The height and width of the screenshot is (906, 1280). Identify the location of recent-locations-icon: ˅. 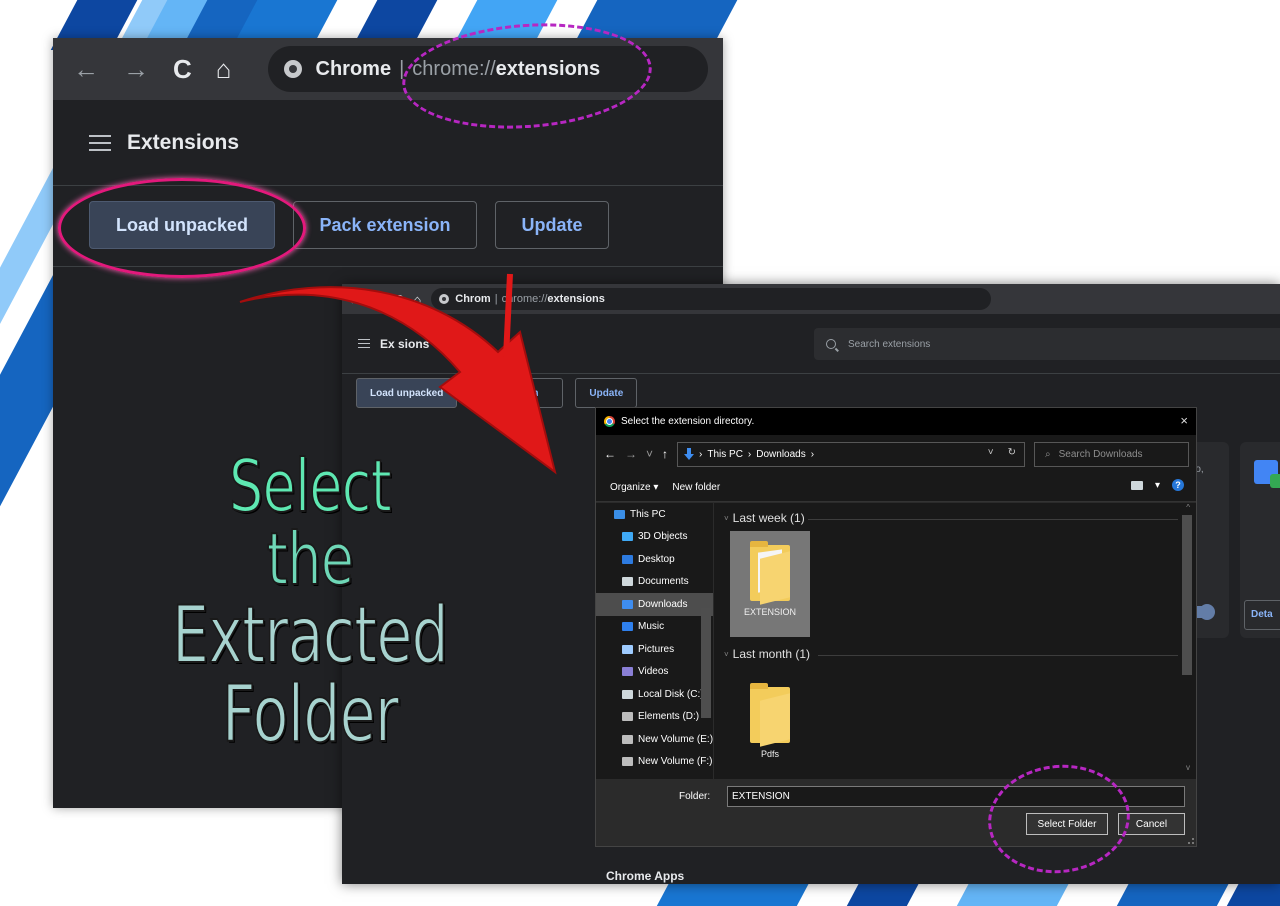
(649, 454).